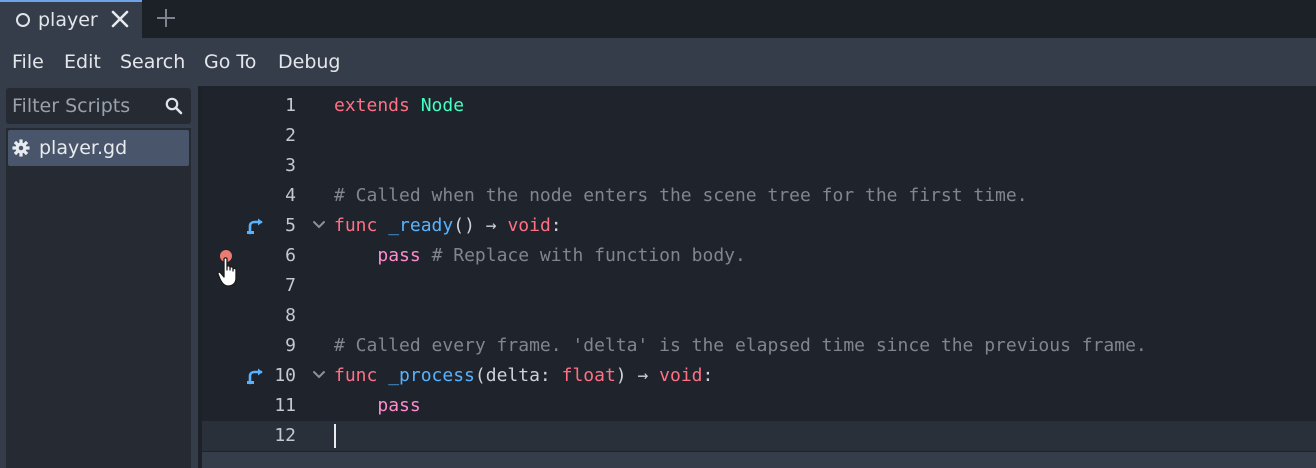 The image size is (1316, 468). What do you see at coordinates (524, 375) in the screenshot?
I see `code-text: func _process(delta: float) → void:` at bounding box center [524, 375].